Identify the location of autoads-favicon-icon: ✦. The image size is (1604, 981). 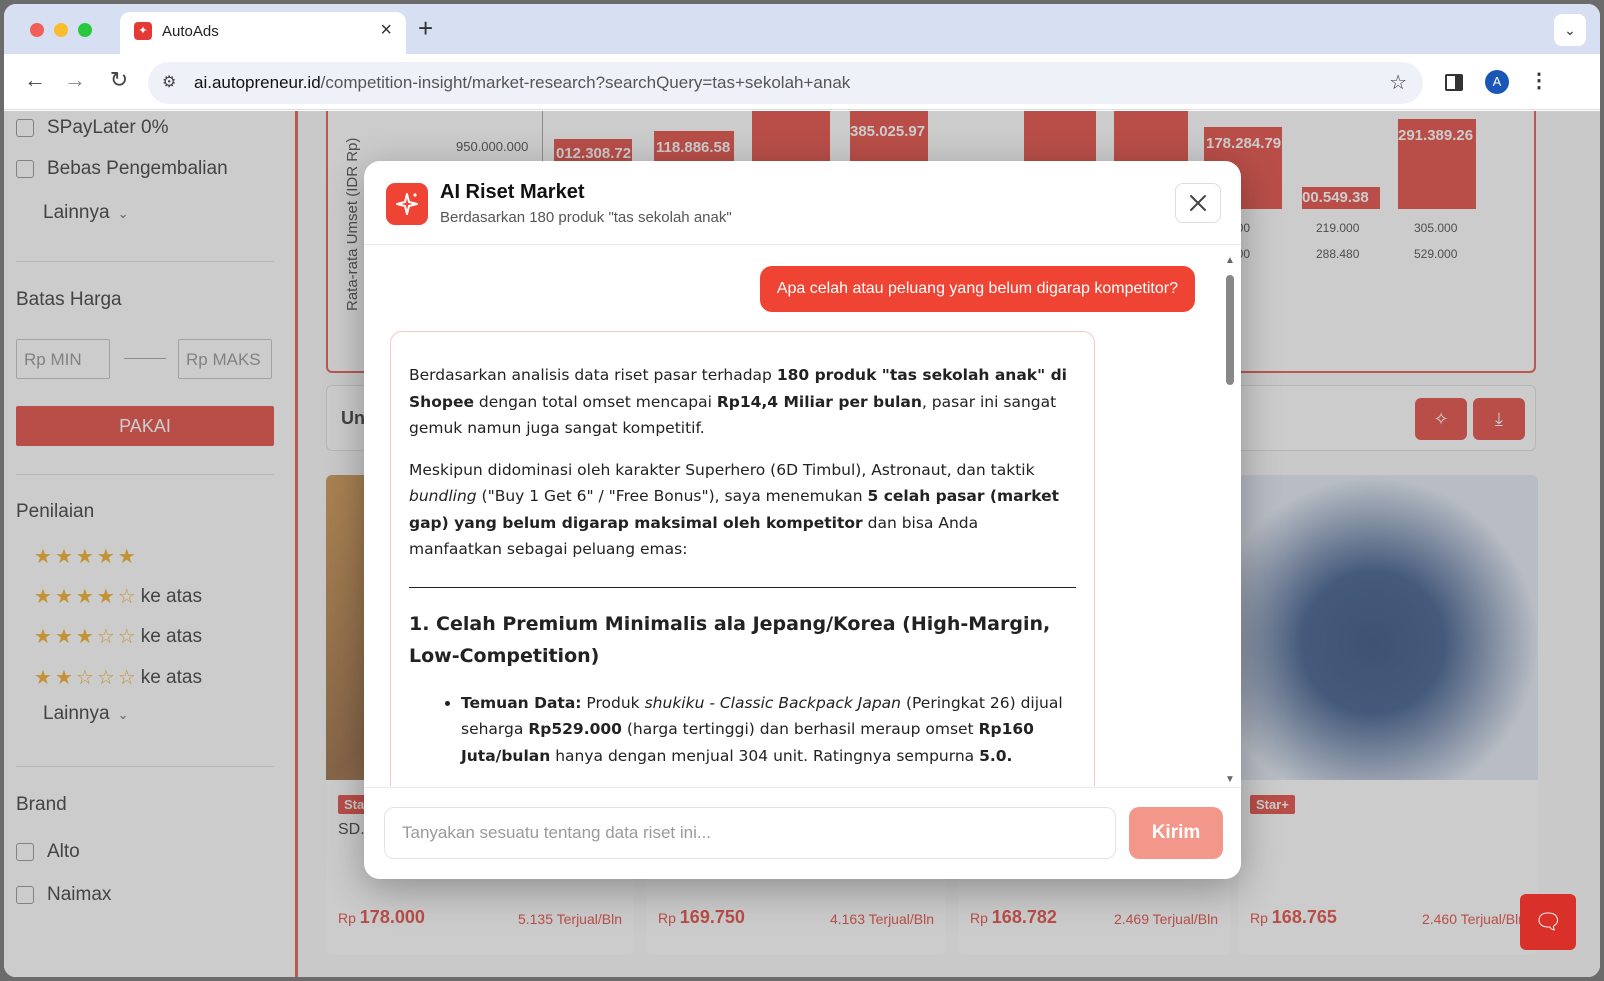
(143, 31).